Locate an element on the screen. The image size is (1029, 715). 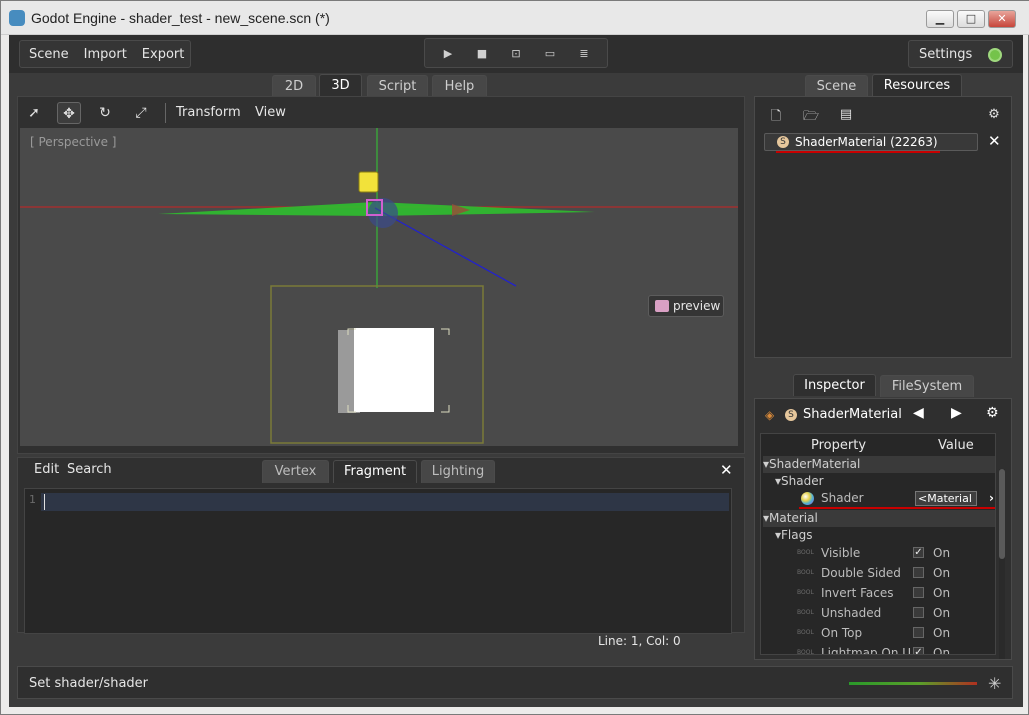
section-shadermaterial: ▾ShaderMaterial is located at coordinates (879, 464).